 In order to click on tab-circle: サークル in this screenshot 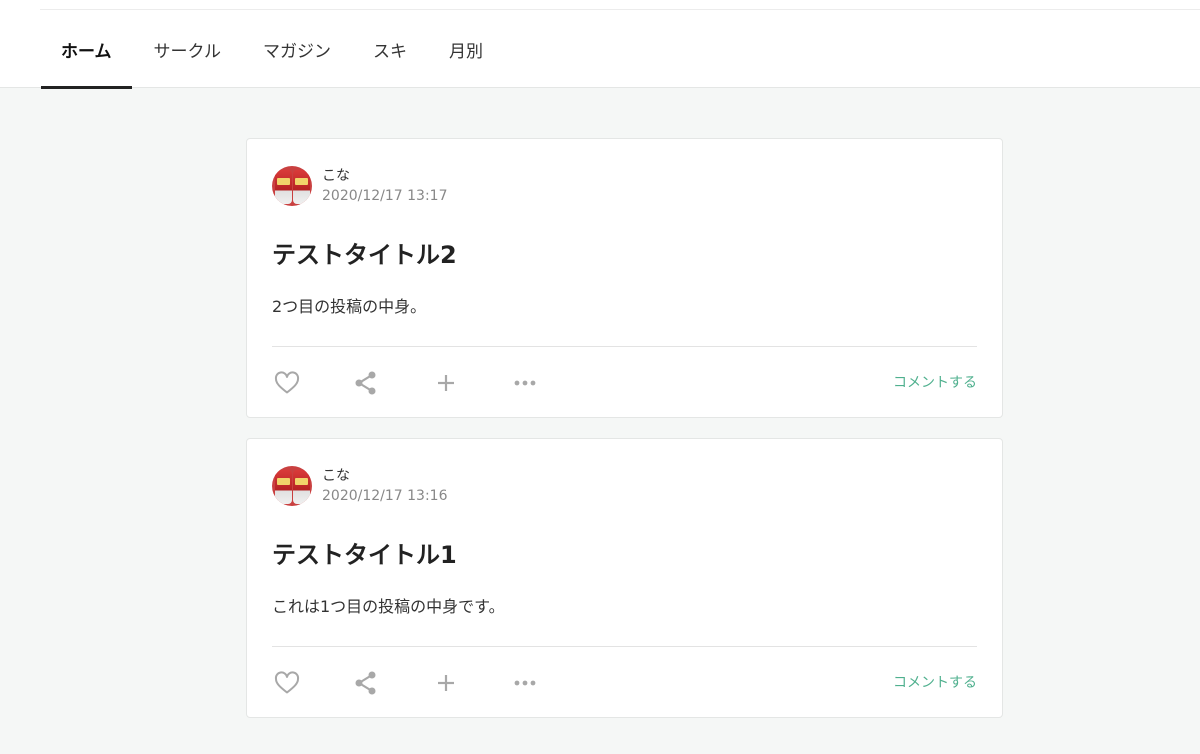, I will do `click(188, 49)`.